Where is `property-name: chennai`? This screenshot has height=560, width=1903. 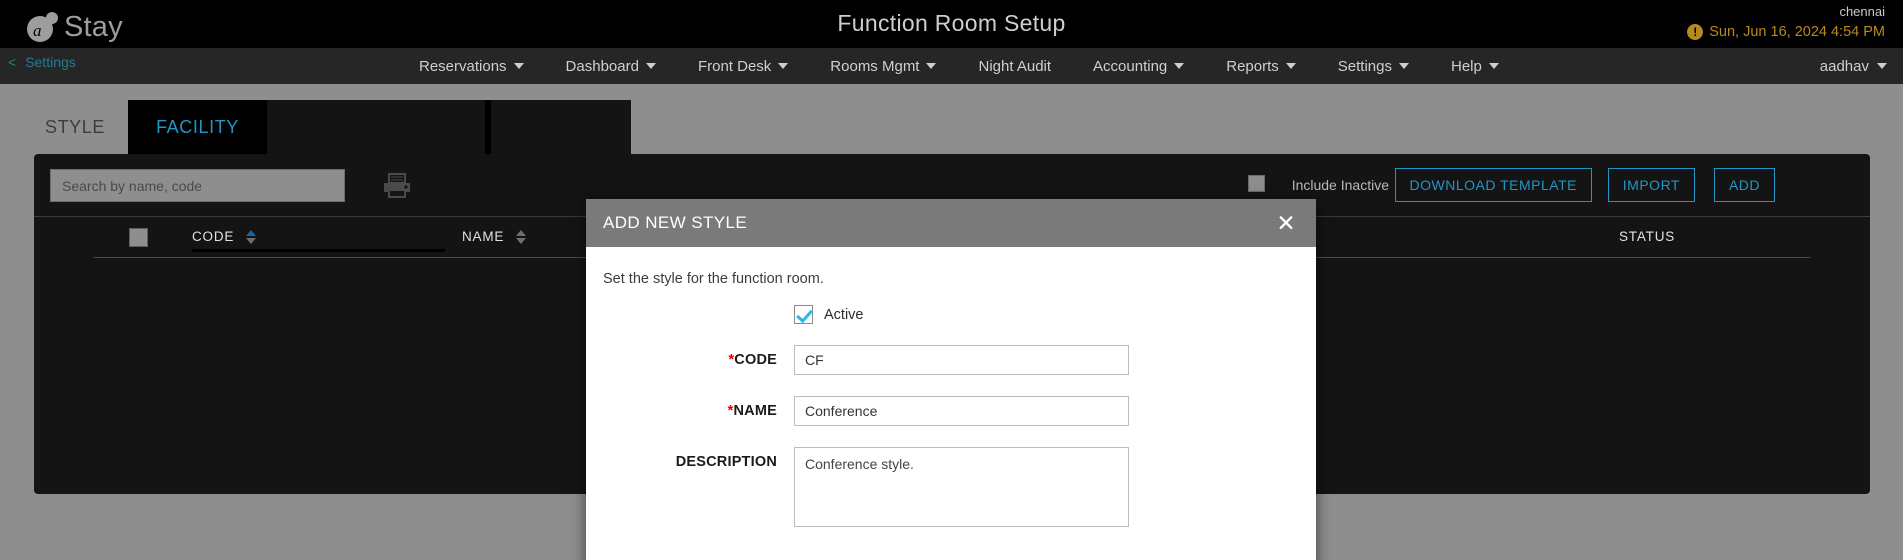 property-name: chennai is located at coordinates (1862, 11).